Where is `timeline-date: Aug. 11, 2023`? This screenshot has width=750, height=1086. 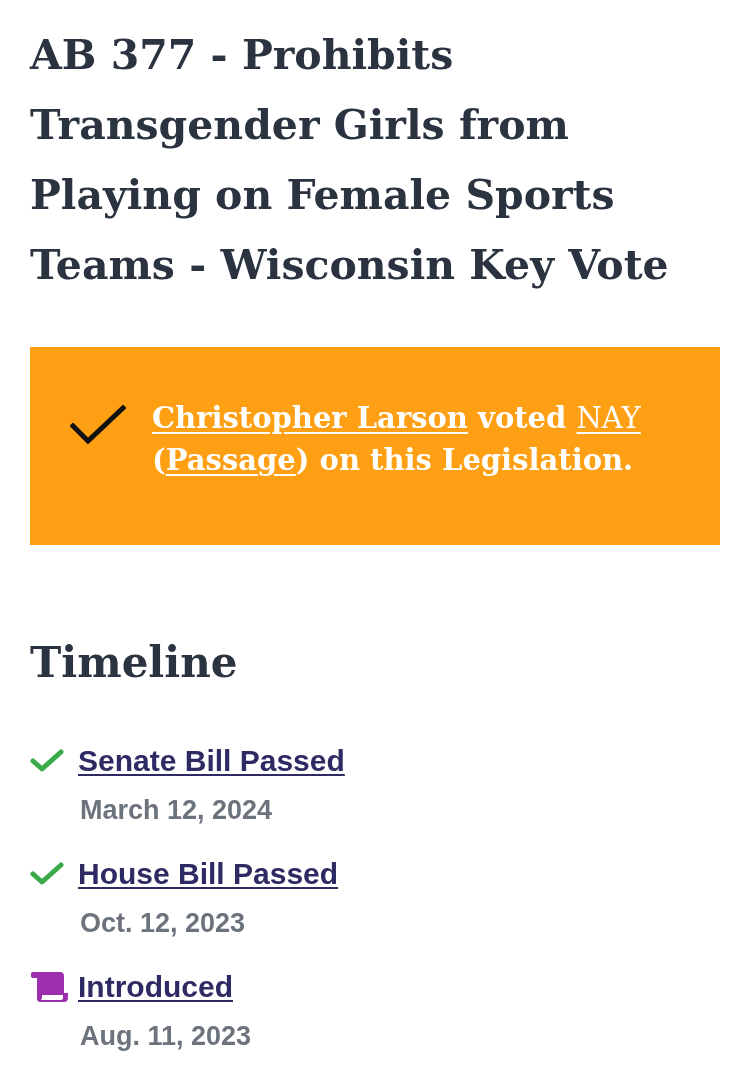 timeline-date: Aug. 11, 2023 is located at coordinates (166, 1036).